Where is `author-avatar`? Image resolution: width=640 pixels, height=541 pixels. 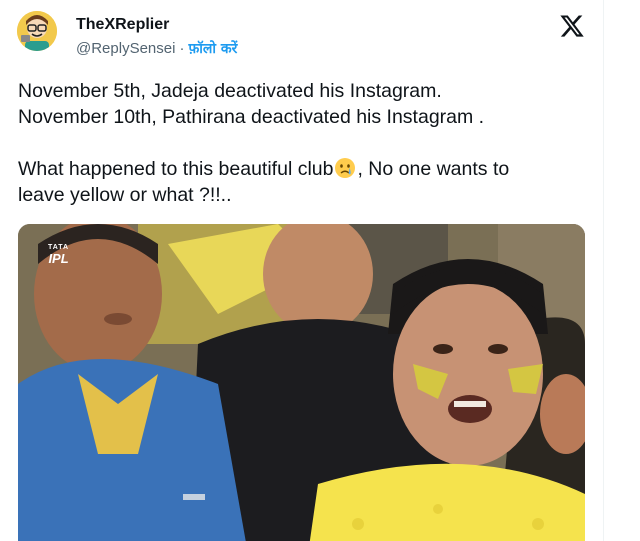
author-avatar is located at coordinates (37, 31).